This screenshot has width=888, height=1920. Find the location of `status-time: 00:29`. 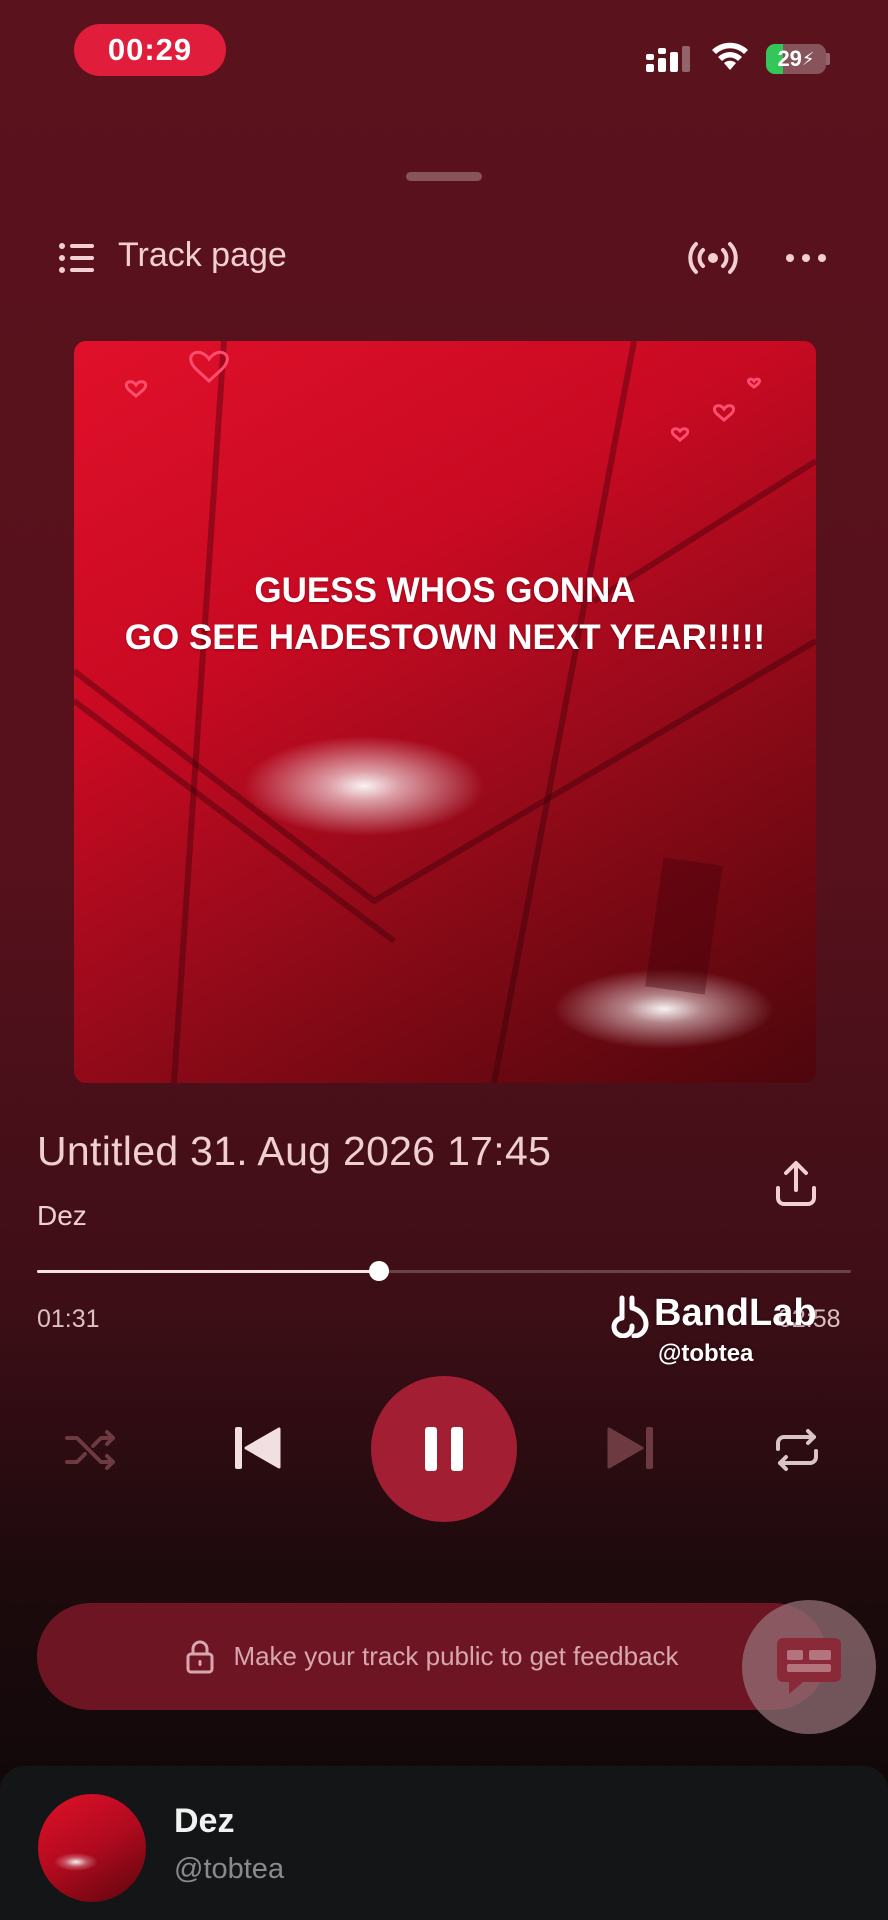

status-time: 00:29 is located at coordinates (150, 50).